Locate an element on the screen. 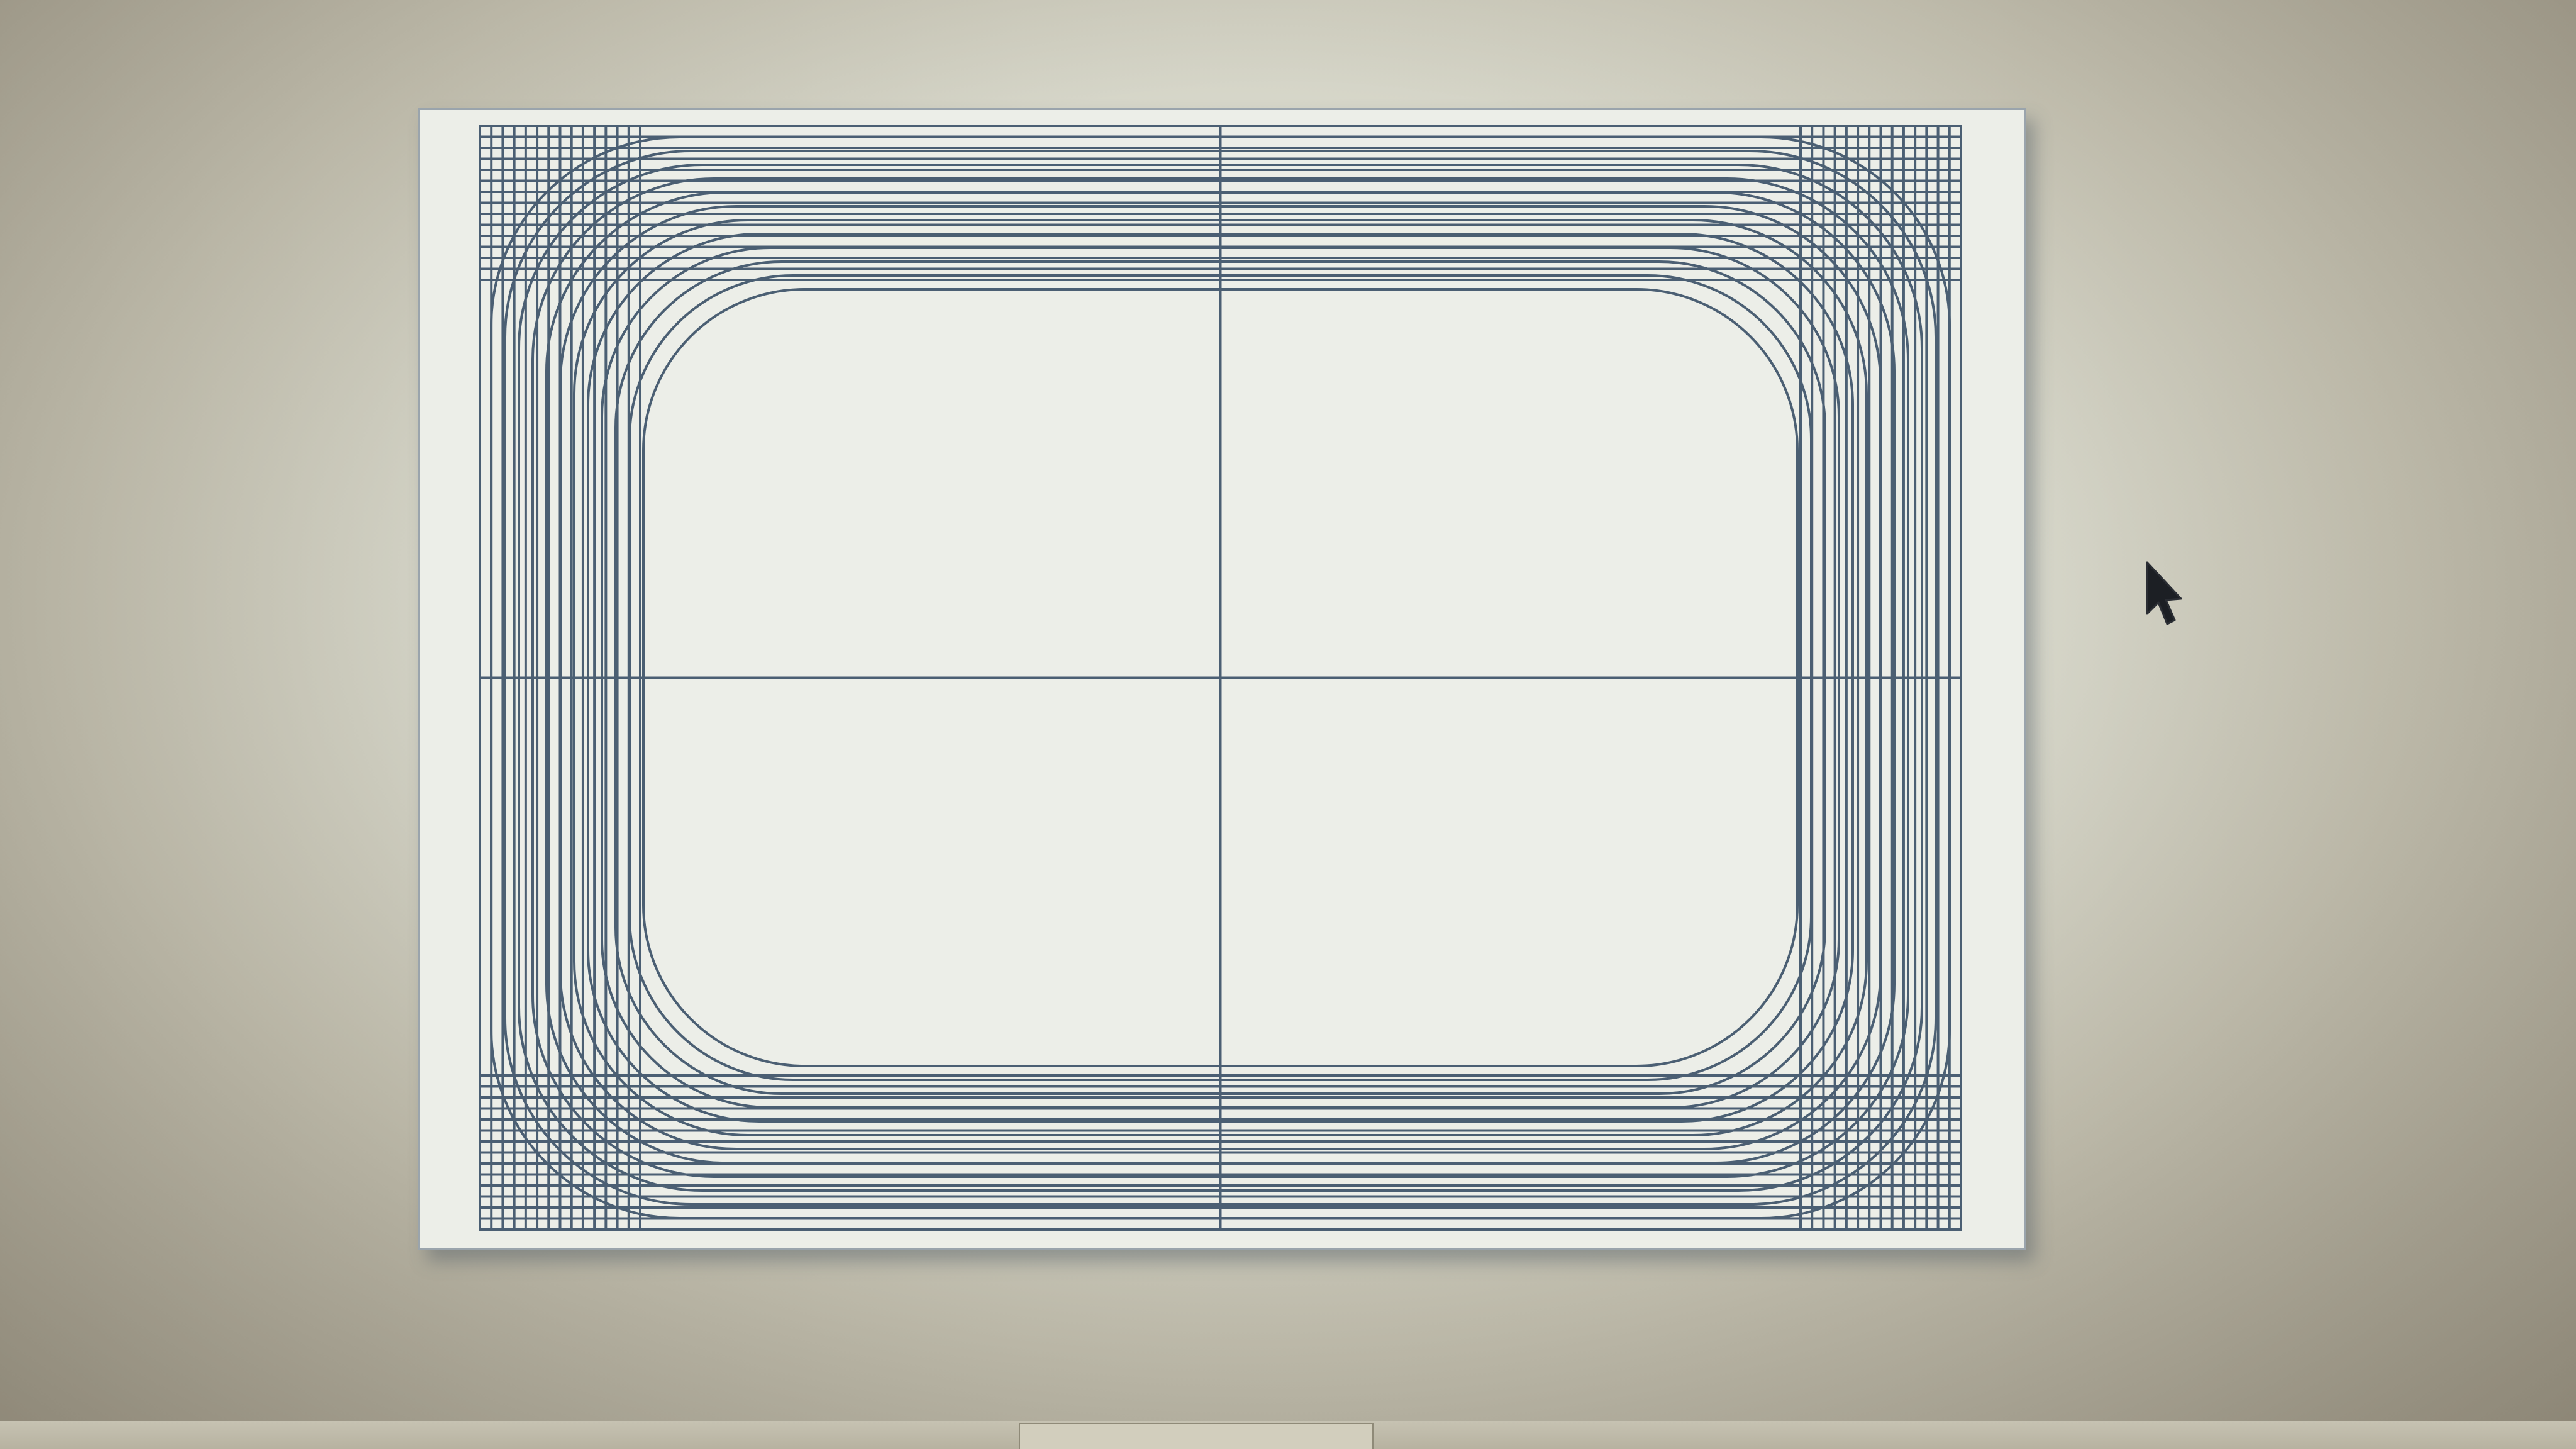 The height and width of the screenshot is (1449, 2576). arrow-pointer-icon is located at coordinates (2164, 593).